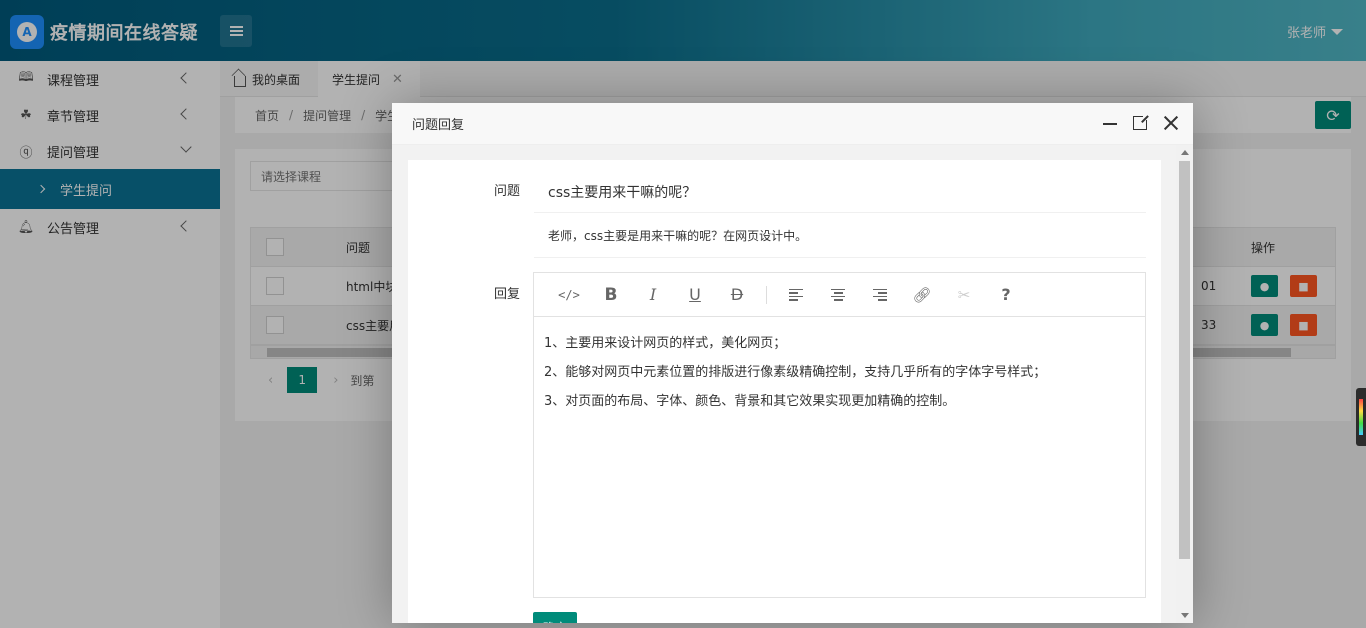 This screenshot has height=628, width=1366. What do you see at coordinates (555, 617) in the screenshot?
I see `submit-button: 确定` at bounding box center [555, 617].